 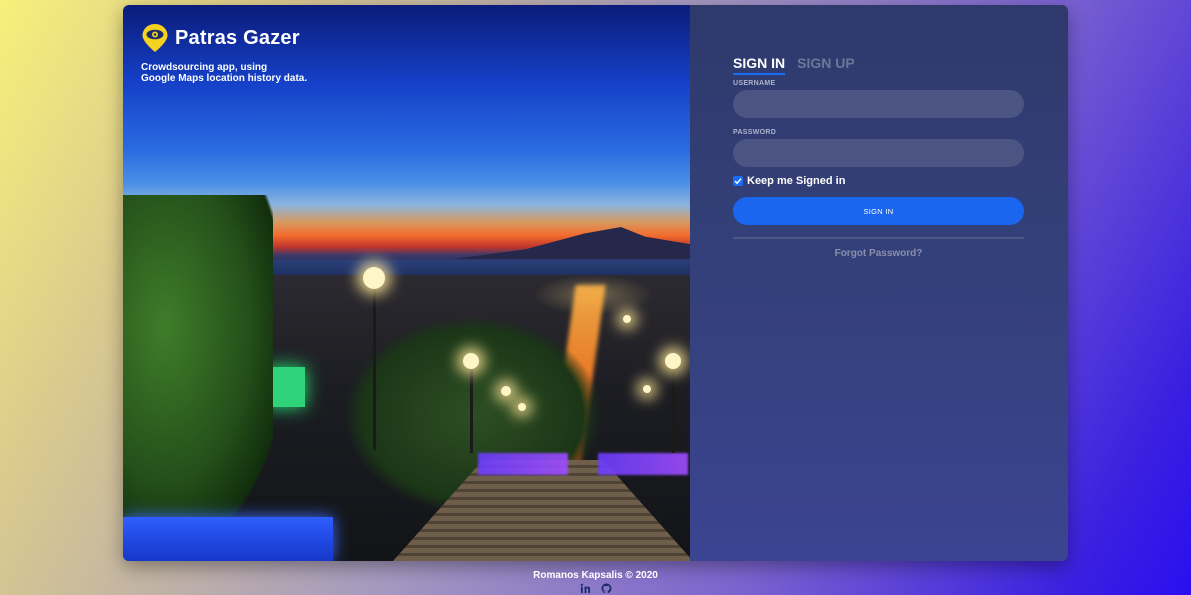 What do you see at coordinates (755, 132) in the screenshot?
I see `password-label: PASSWORD` at bounding box center [755, 132].